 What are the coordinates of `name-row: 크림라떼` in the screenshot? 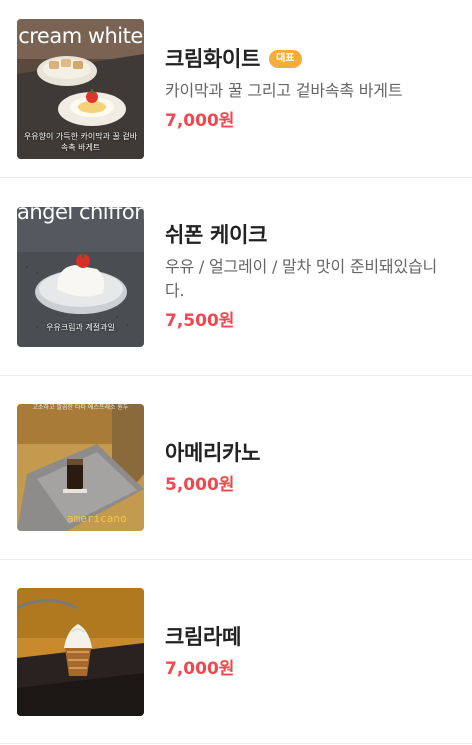 It's located at (310, 637).